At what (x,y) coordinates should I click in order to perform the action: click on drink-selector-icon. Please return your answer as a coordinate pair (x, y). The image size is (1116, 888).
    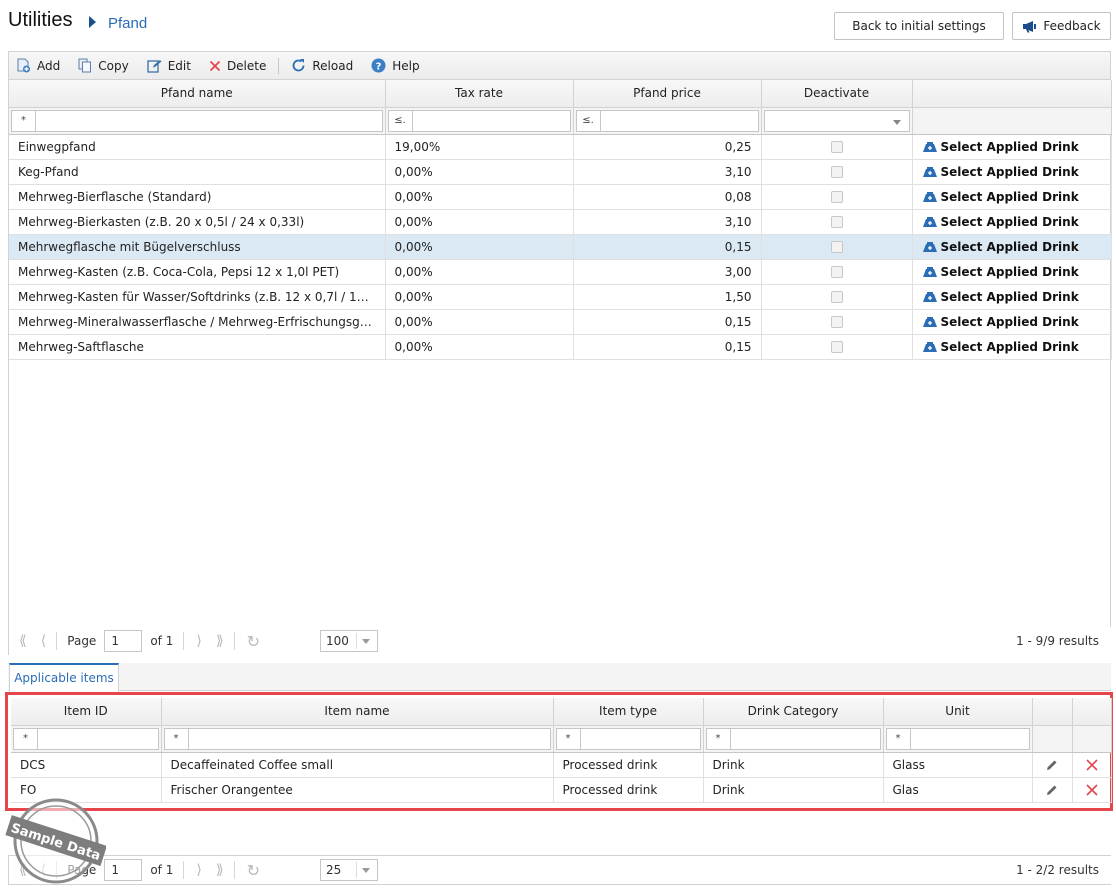
    Looking at the image, I should click on (929, 321).